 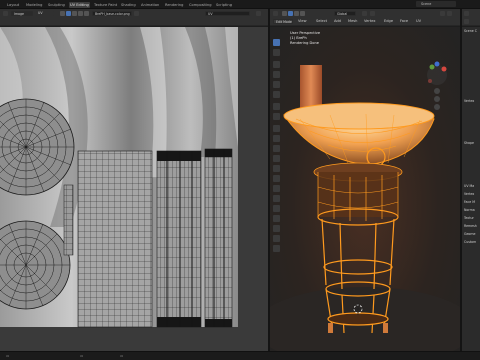 I want to click on spin-tool-icon, so click(x=276, y=188).